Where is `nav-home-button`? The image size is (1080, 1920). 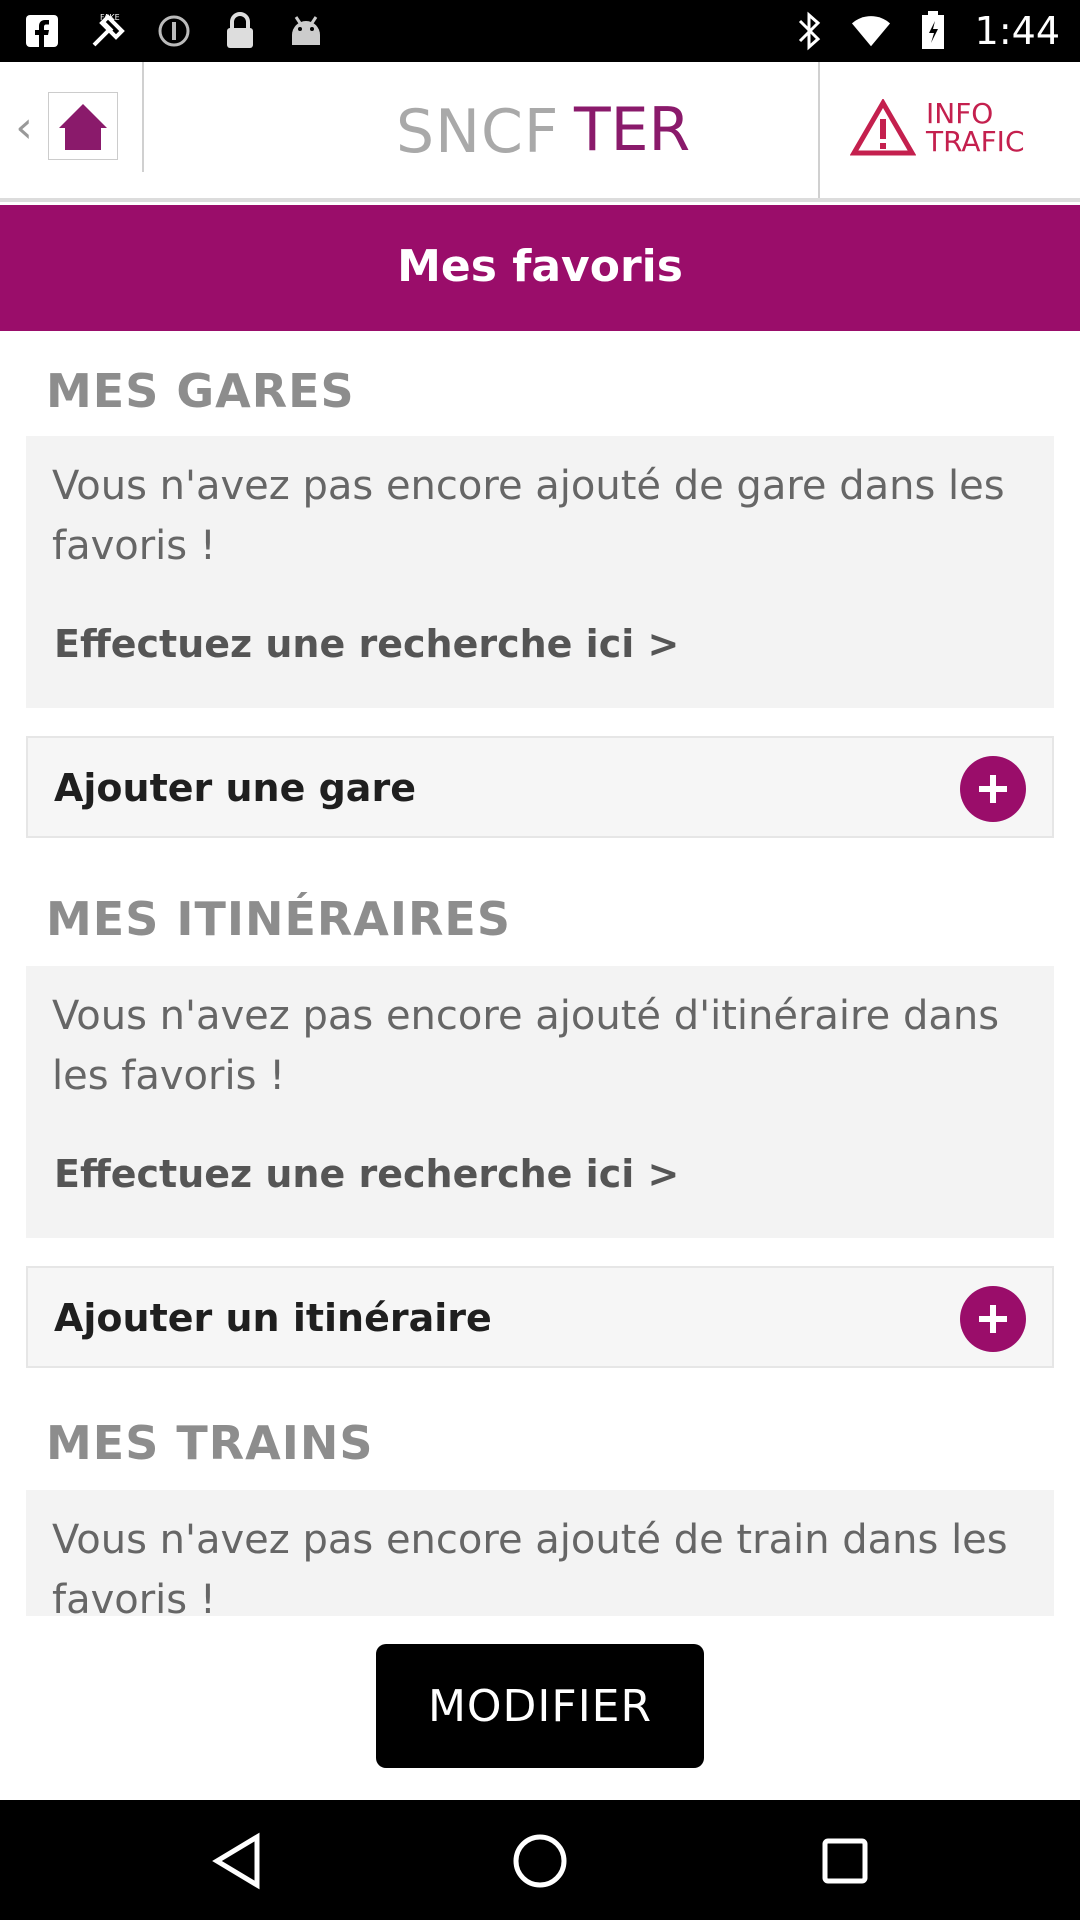 nav-home-button is located at coordinates (540, 1861).